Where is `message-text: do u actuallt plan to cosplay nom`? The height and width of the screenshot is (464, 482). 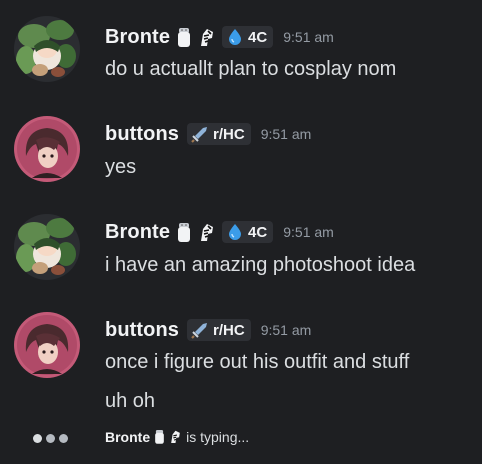
message-text: do u actuallt plan to cosplay nom is located at coordinates (251, 69).